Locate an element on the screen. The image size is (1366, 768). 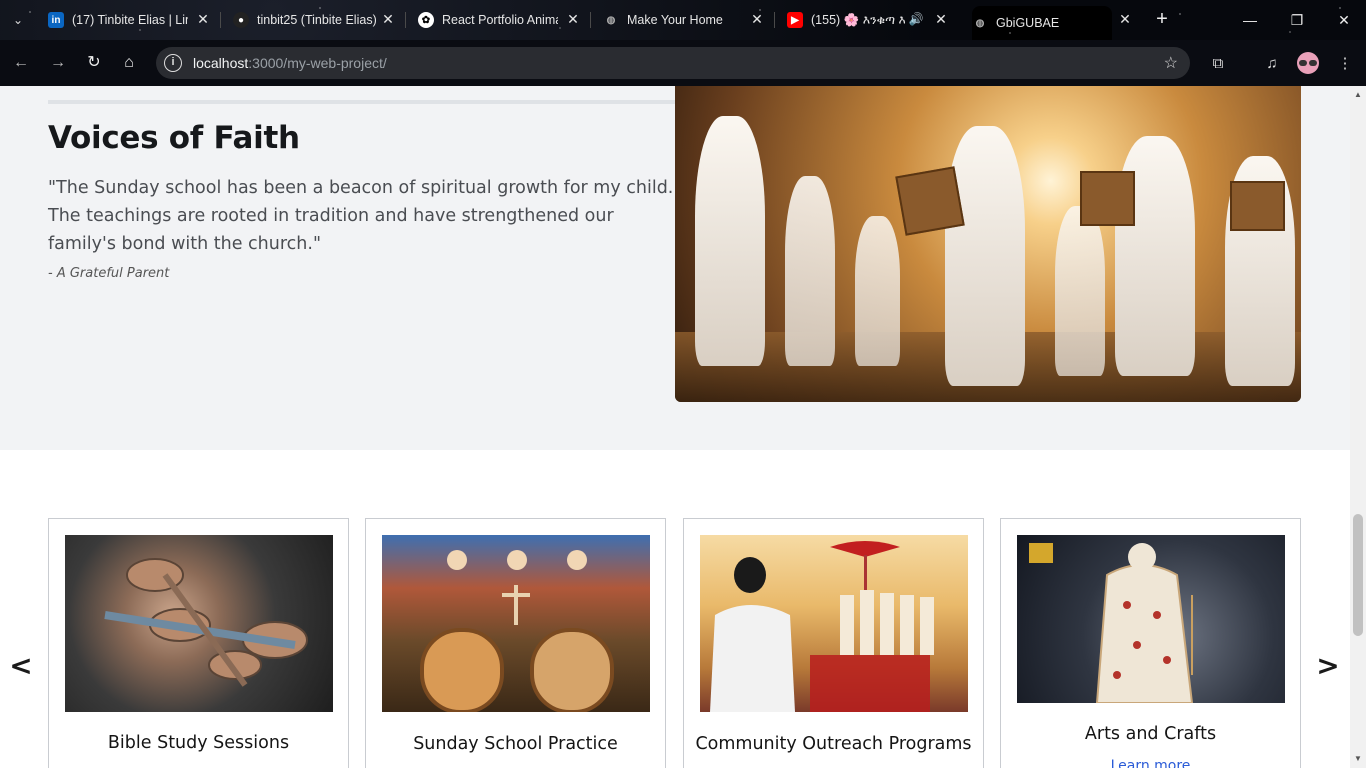
tab-make-your-home: ◍ Make Your Home is located at coordinates (675, 20).